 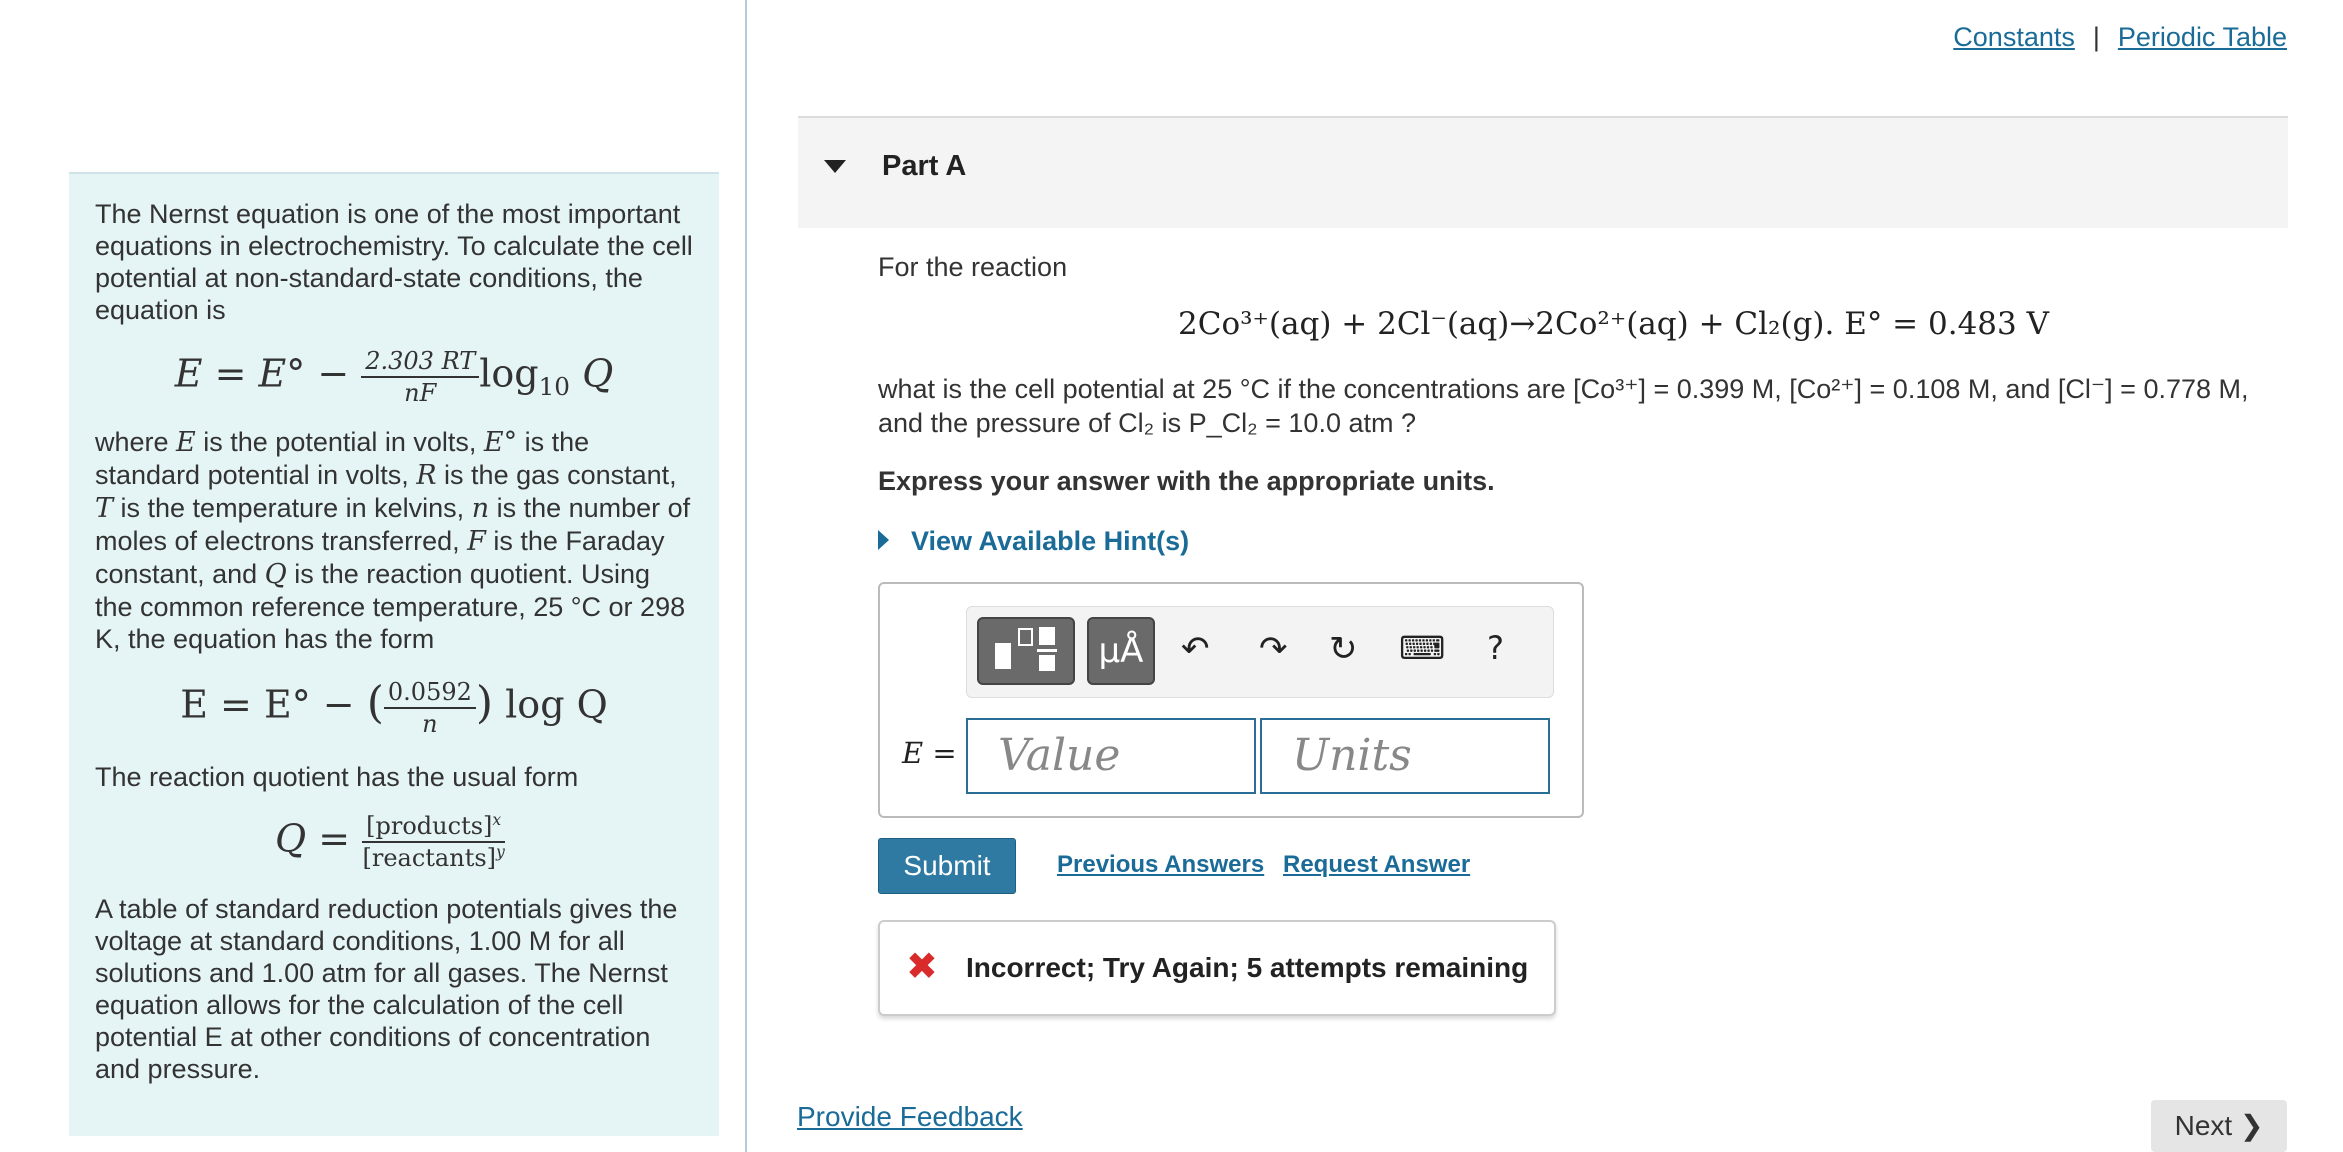 I want to click on request-answer-link: Request Answer, so click(x=1376, y=865).